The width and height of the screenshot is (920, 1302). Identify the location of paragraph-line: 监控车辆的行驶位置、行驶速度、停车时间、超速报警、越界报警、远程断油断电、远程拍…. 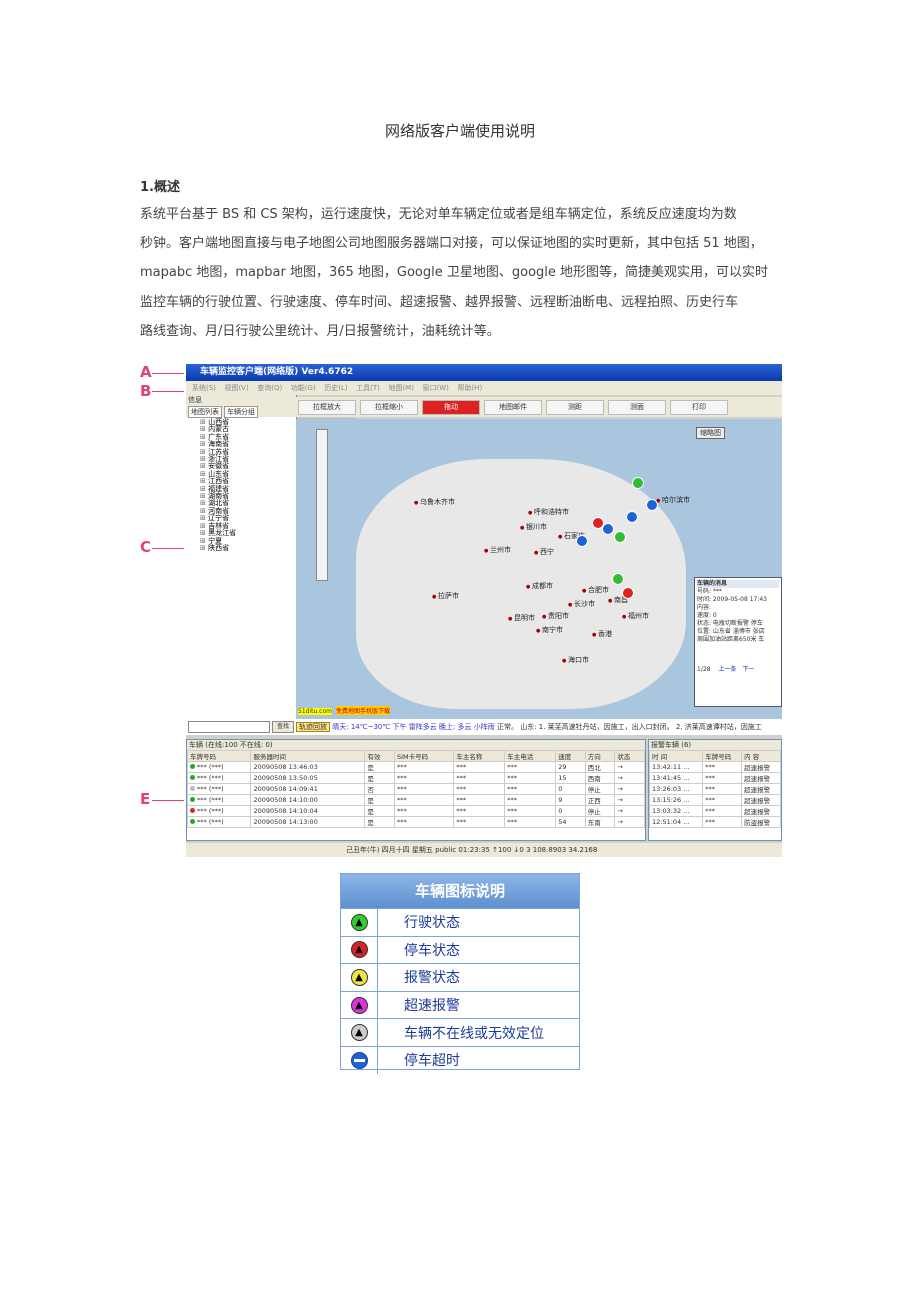
(439, 302).